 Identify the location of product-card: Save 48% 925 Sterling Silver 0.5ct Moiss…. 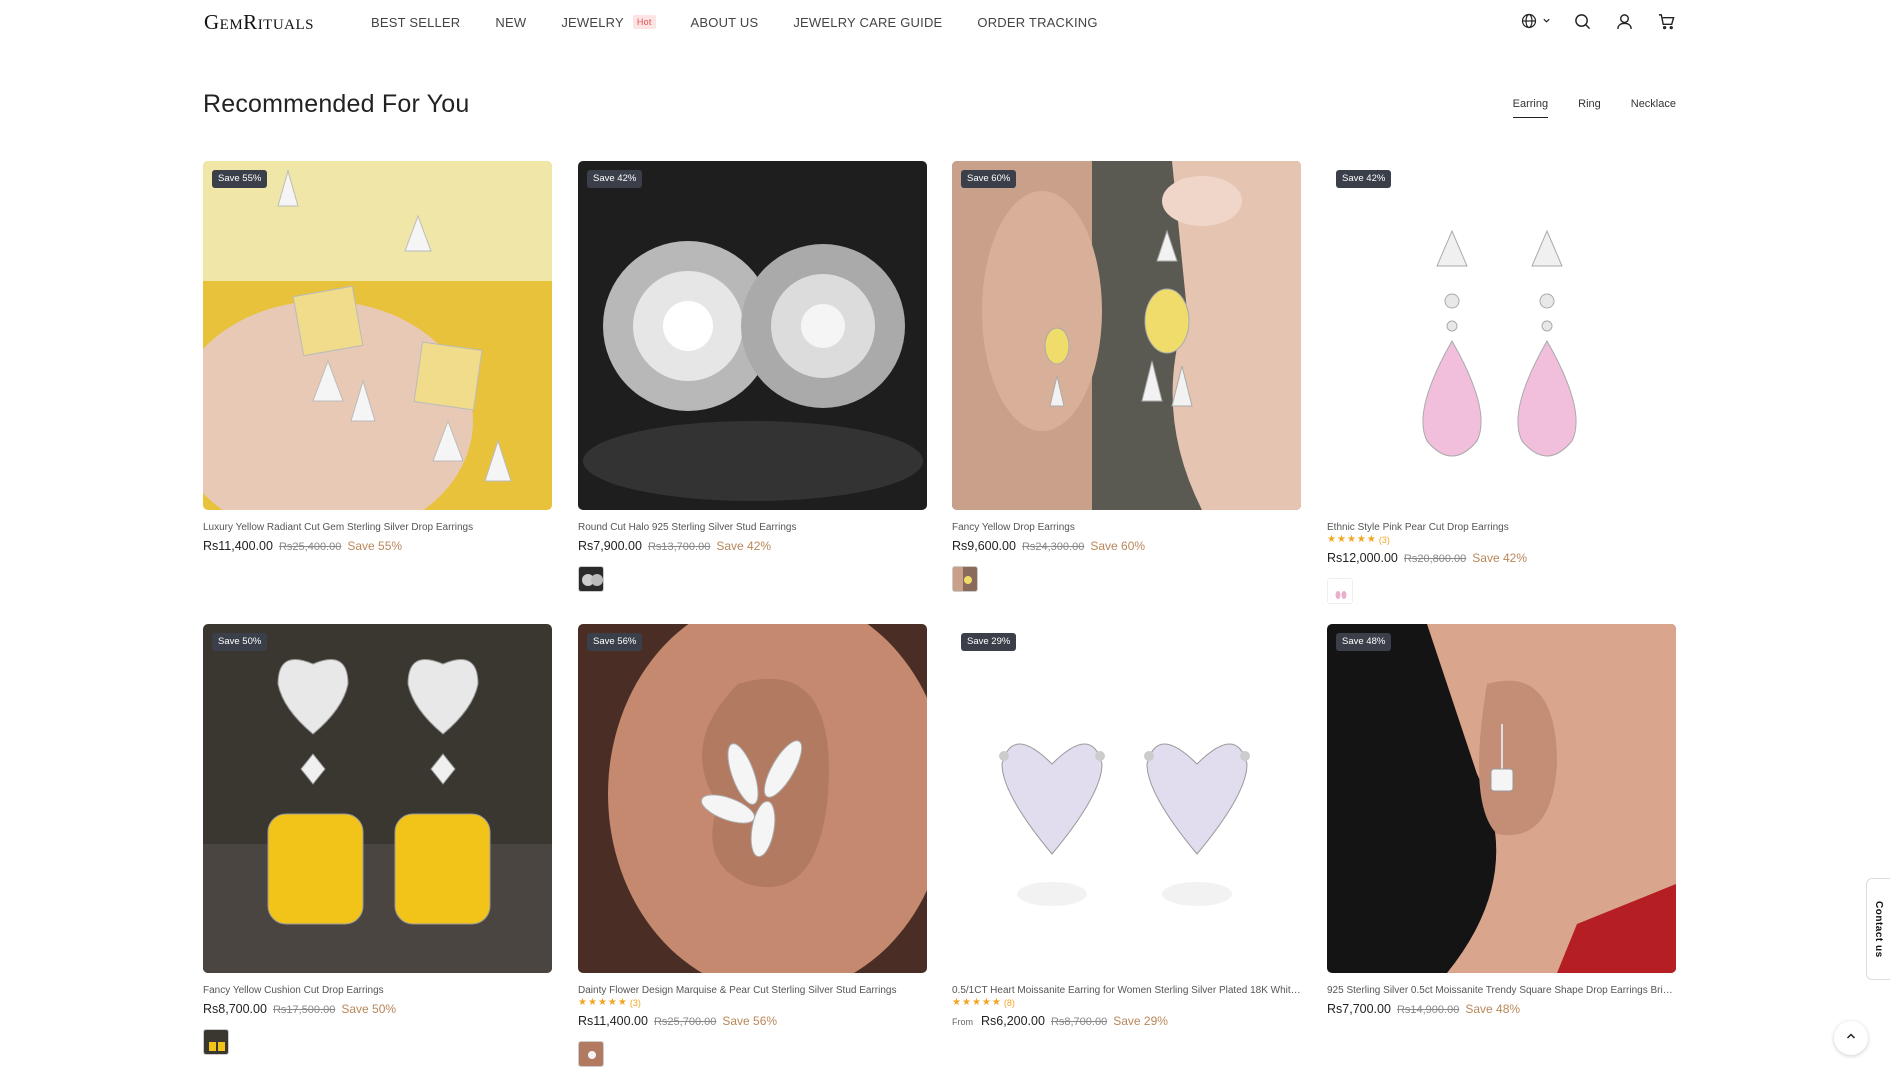
(1501, 820).